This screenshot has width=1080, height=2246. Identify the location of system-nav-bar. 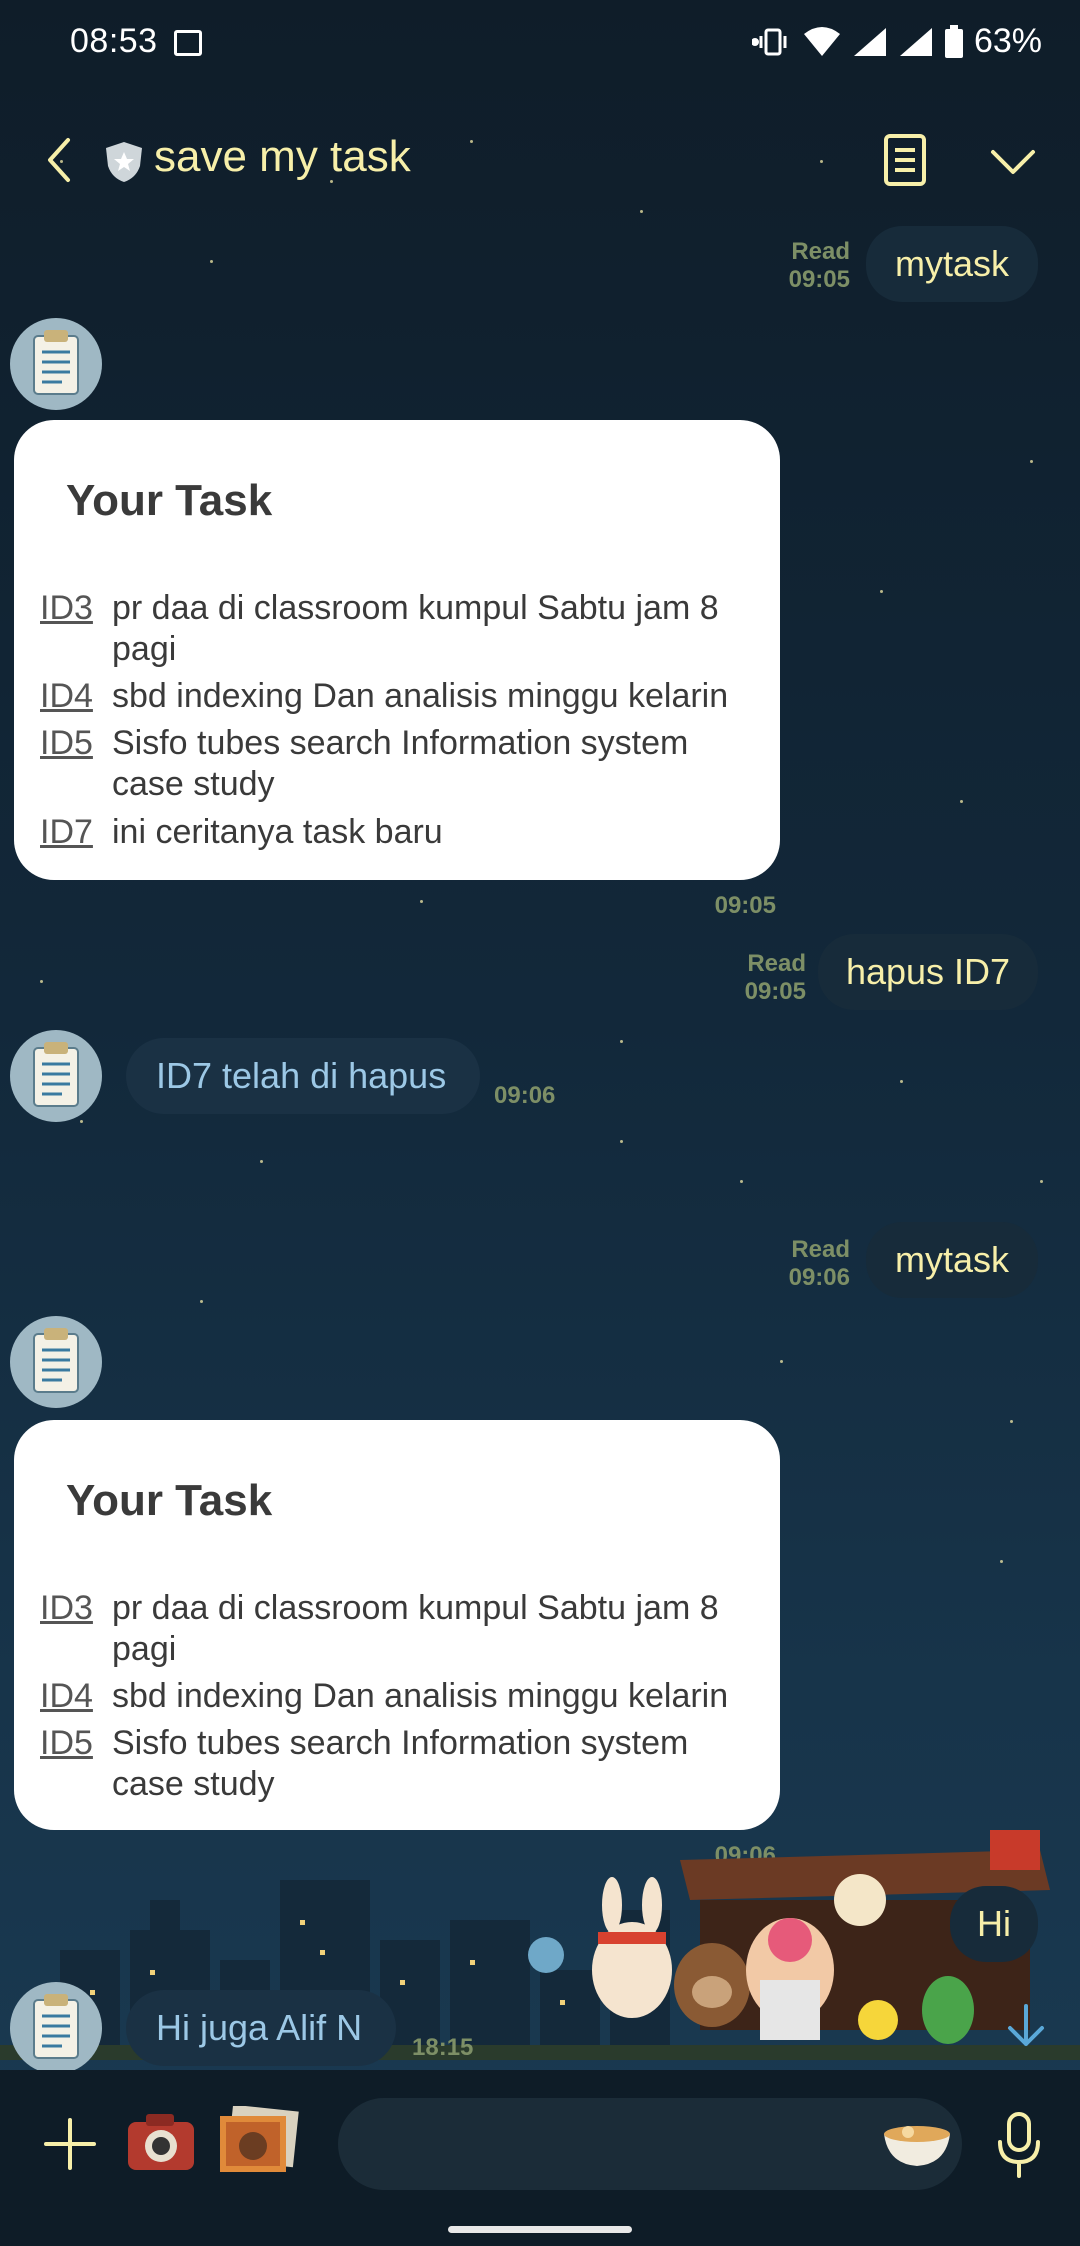
(540, 2228).